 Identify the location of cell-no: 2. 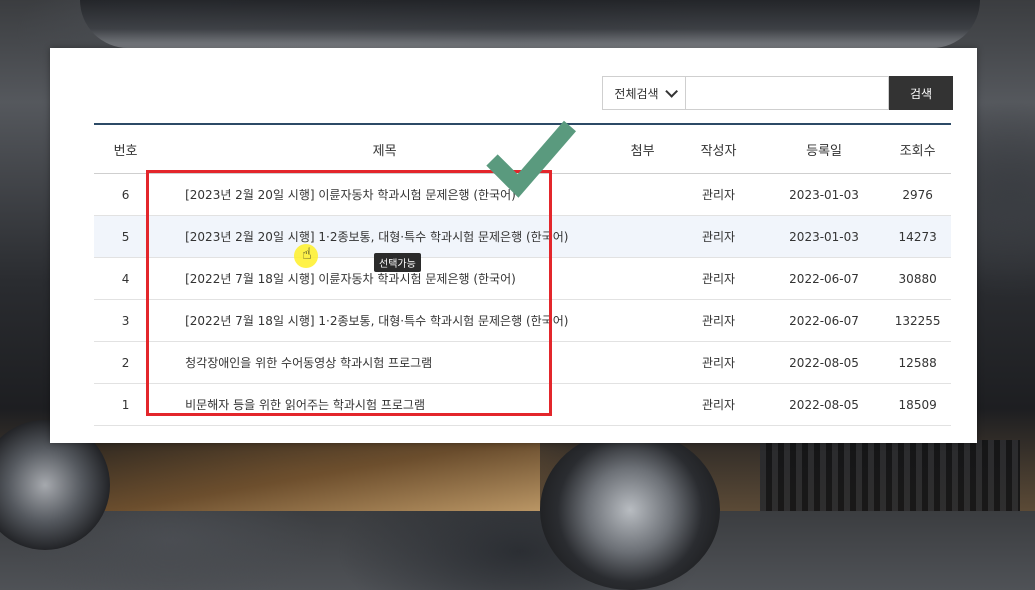
(126, 362).